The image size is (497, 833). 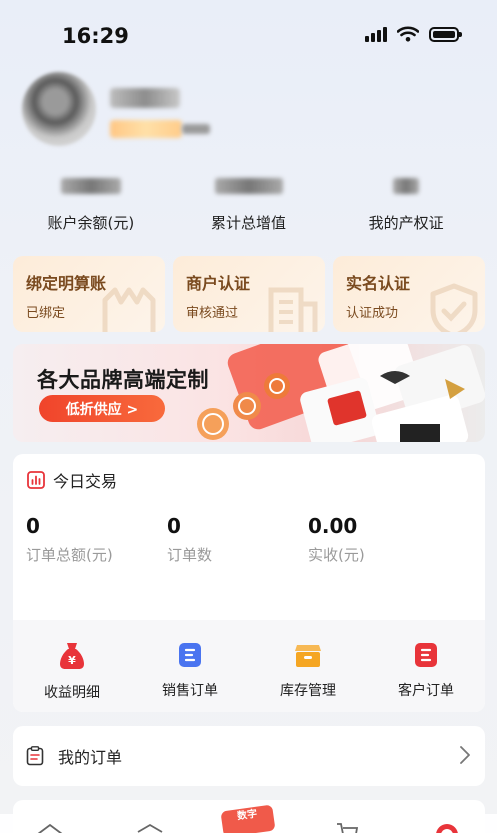 What do you see at coordinates (129, 309) in the screenshot?
I see `storefront-icon` at bounding box center [129, 309].